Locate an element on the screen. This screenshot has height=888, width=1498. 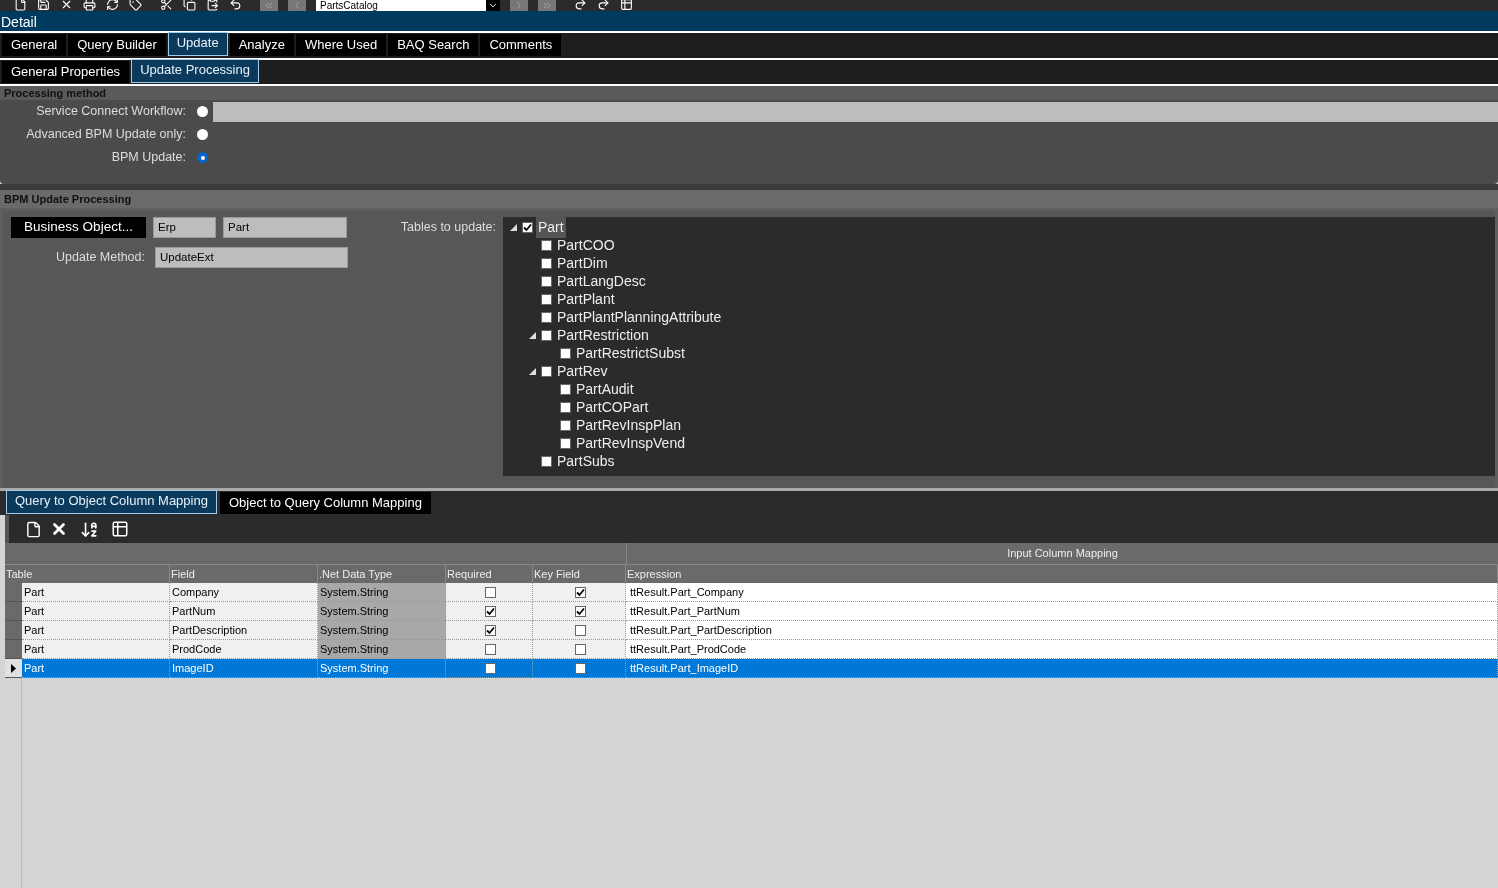
option-label: Advanced BPM Update only: is located at coordinates (106, 135).